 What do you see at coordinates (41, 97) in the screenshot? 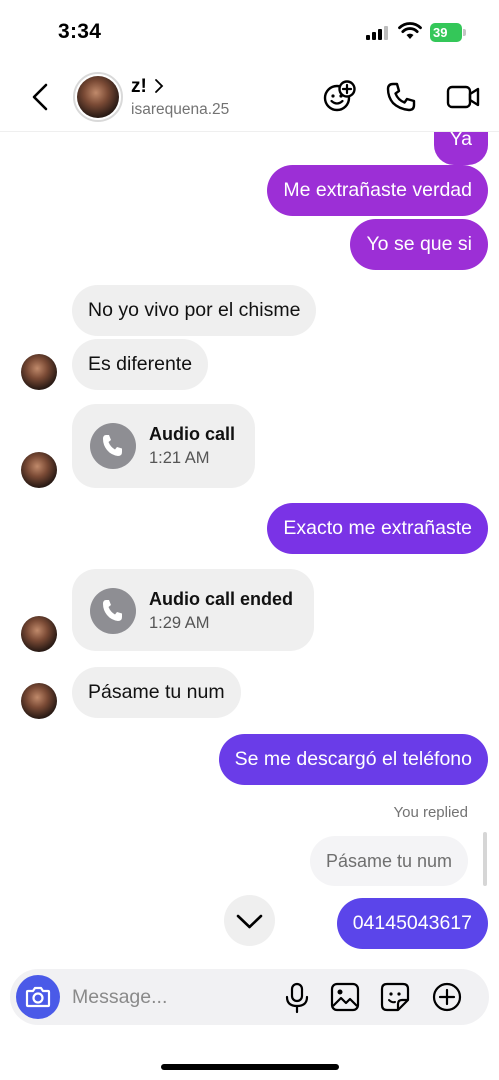
I see `back-chevron-icon` at bounding box center [41, 97].